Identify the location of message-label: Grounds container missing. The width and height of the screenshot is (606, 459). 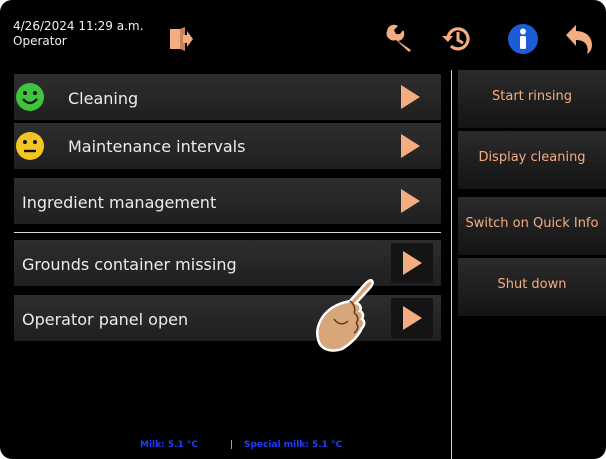
(129, 264).